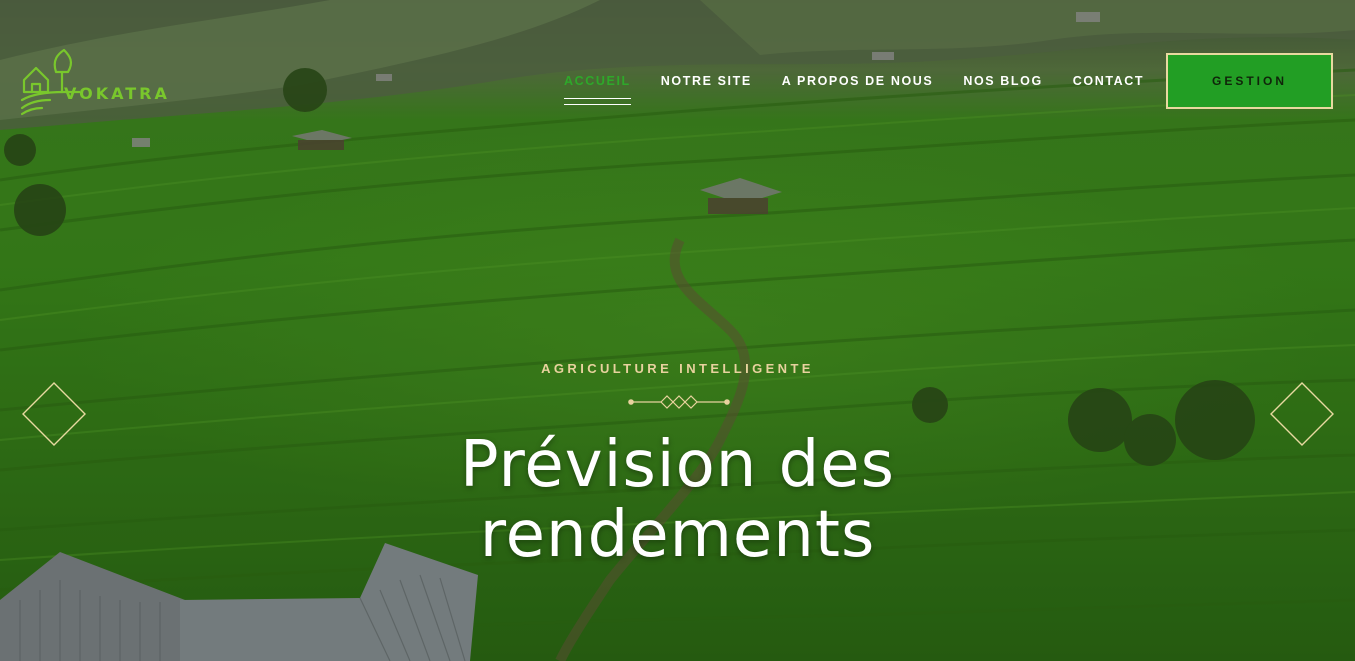 The width and height of the screenshot is (1355, 661). I want to click on diamond-divider-icon, so click(679, 402).